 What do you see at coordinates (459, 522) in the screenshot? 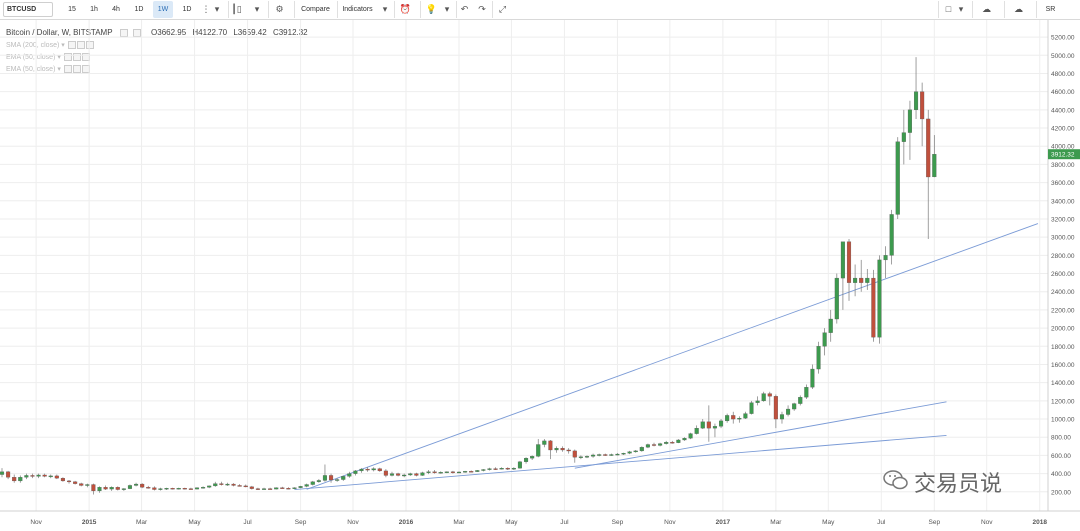
I see `time-tick-label: Mar` at bounding box center [459, 522].